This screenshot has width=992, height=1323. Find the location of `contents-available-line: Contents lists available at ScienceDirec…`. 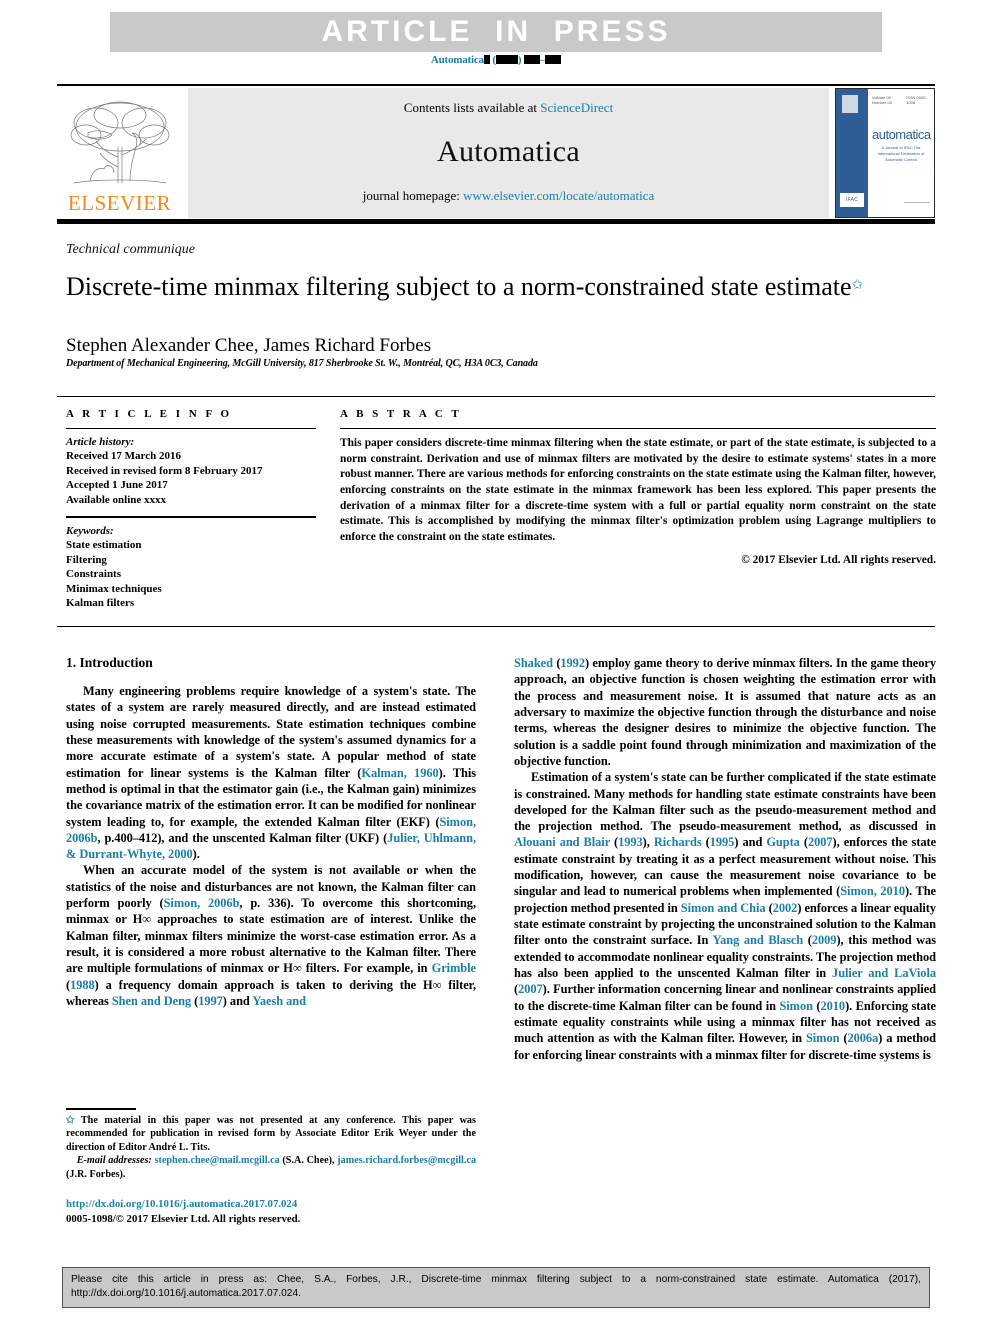

contents-available-line: Contents lists available at ScienceDirec… is located at coordinates (508, 108).